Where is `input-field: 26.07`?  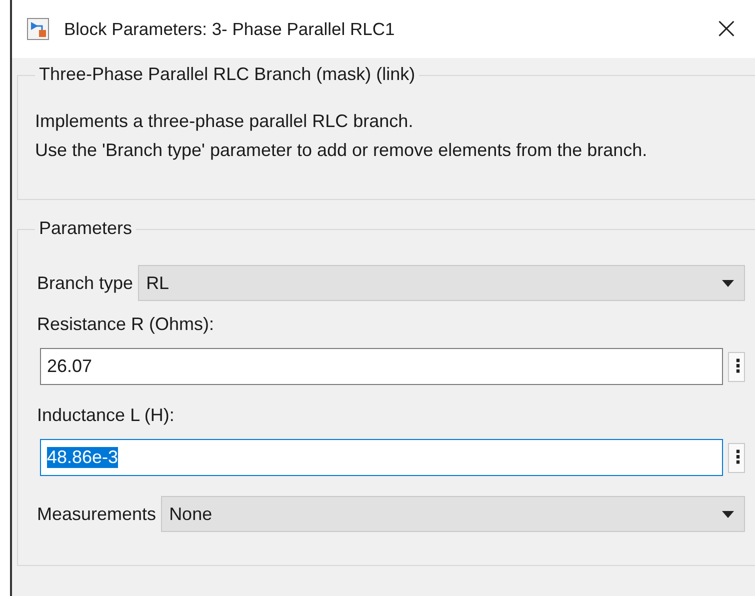
input-field: 26.07 is located at coordinates (381, 366).